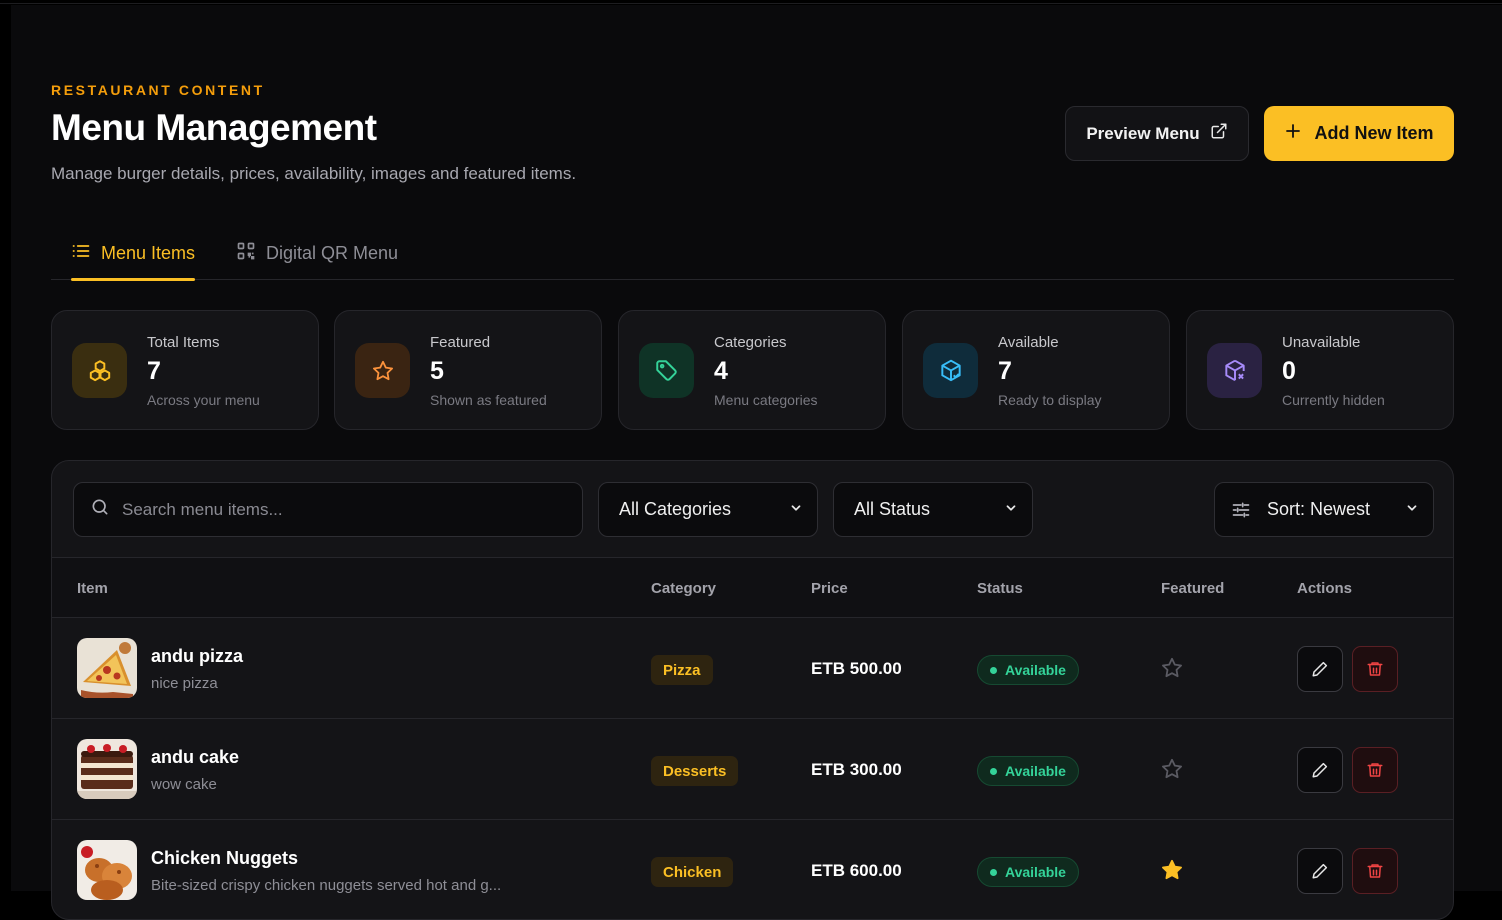  I want to click on search-box, so click(328, 509).